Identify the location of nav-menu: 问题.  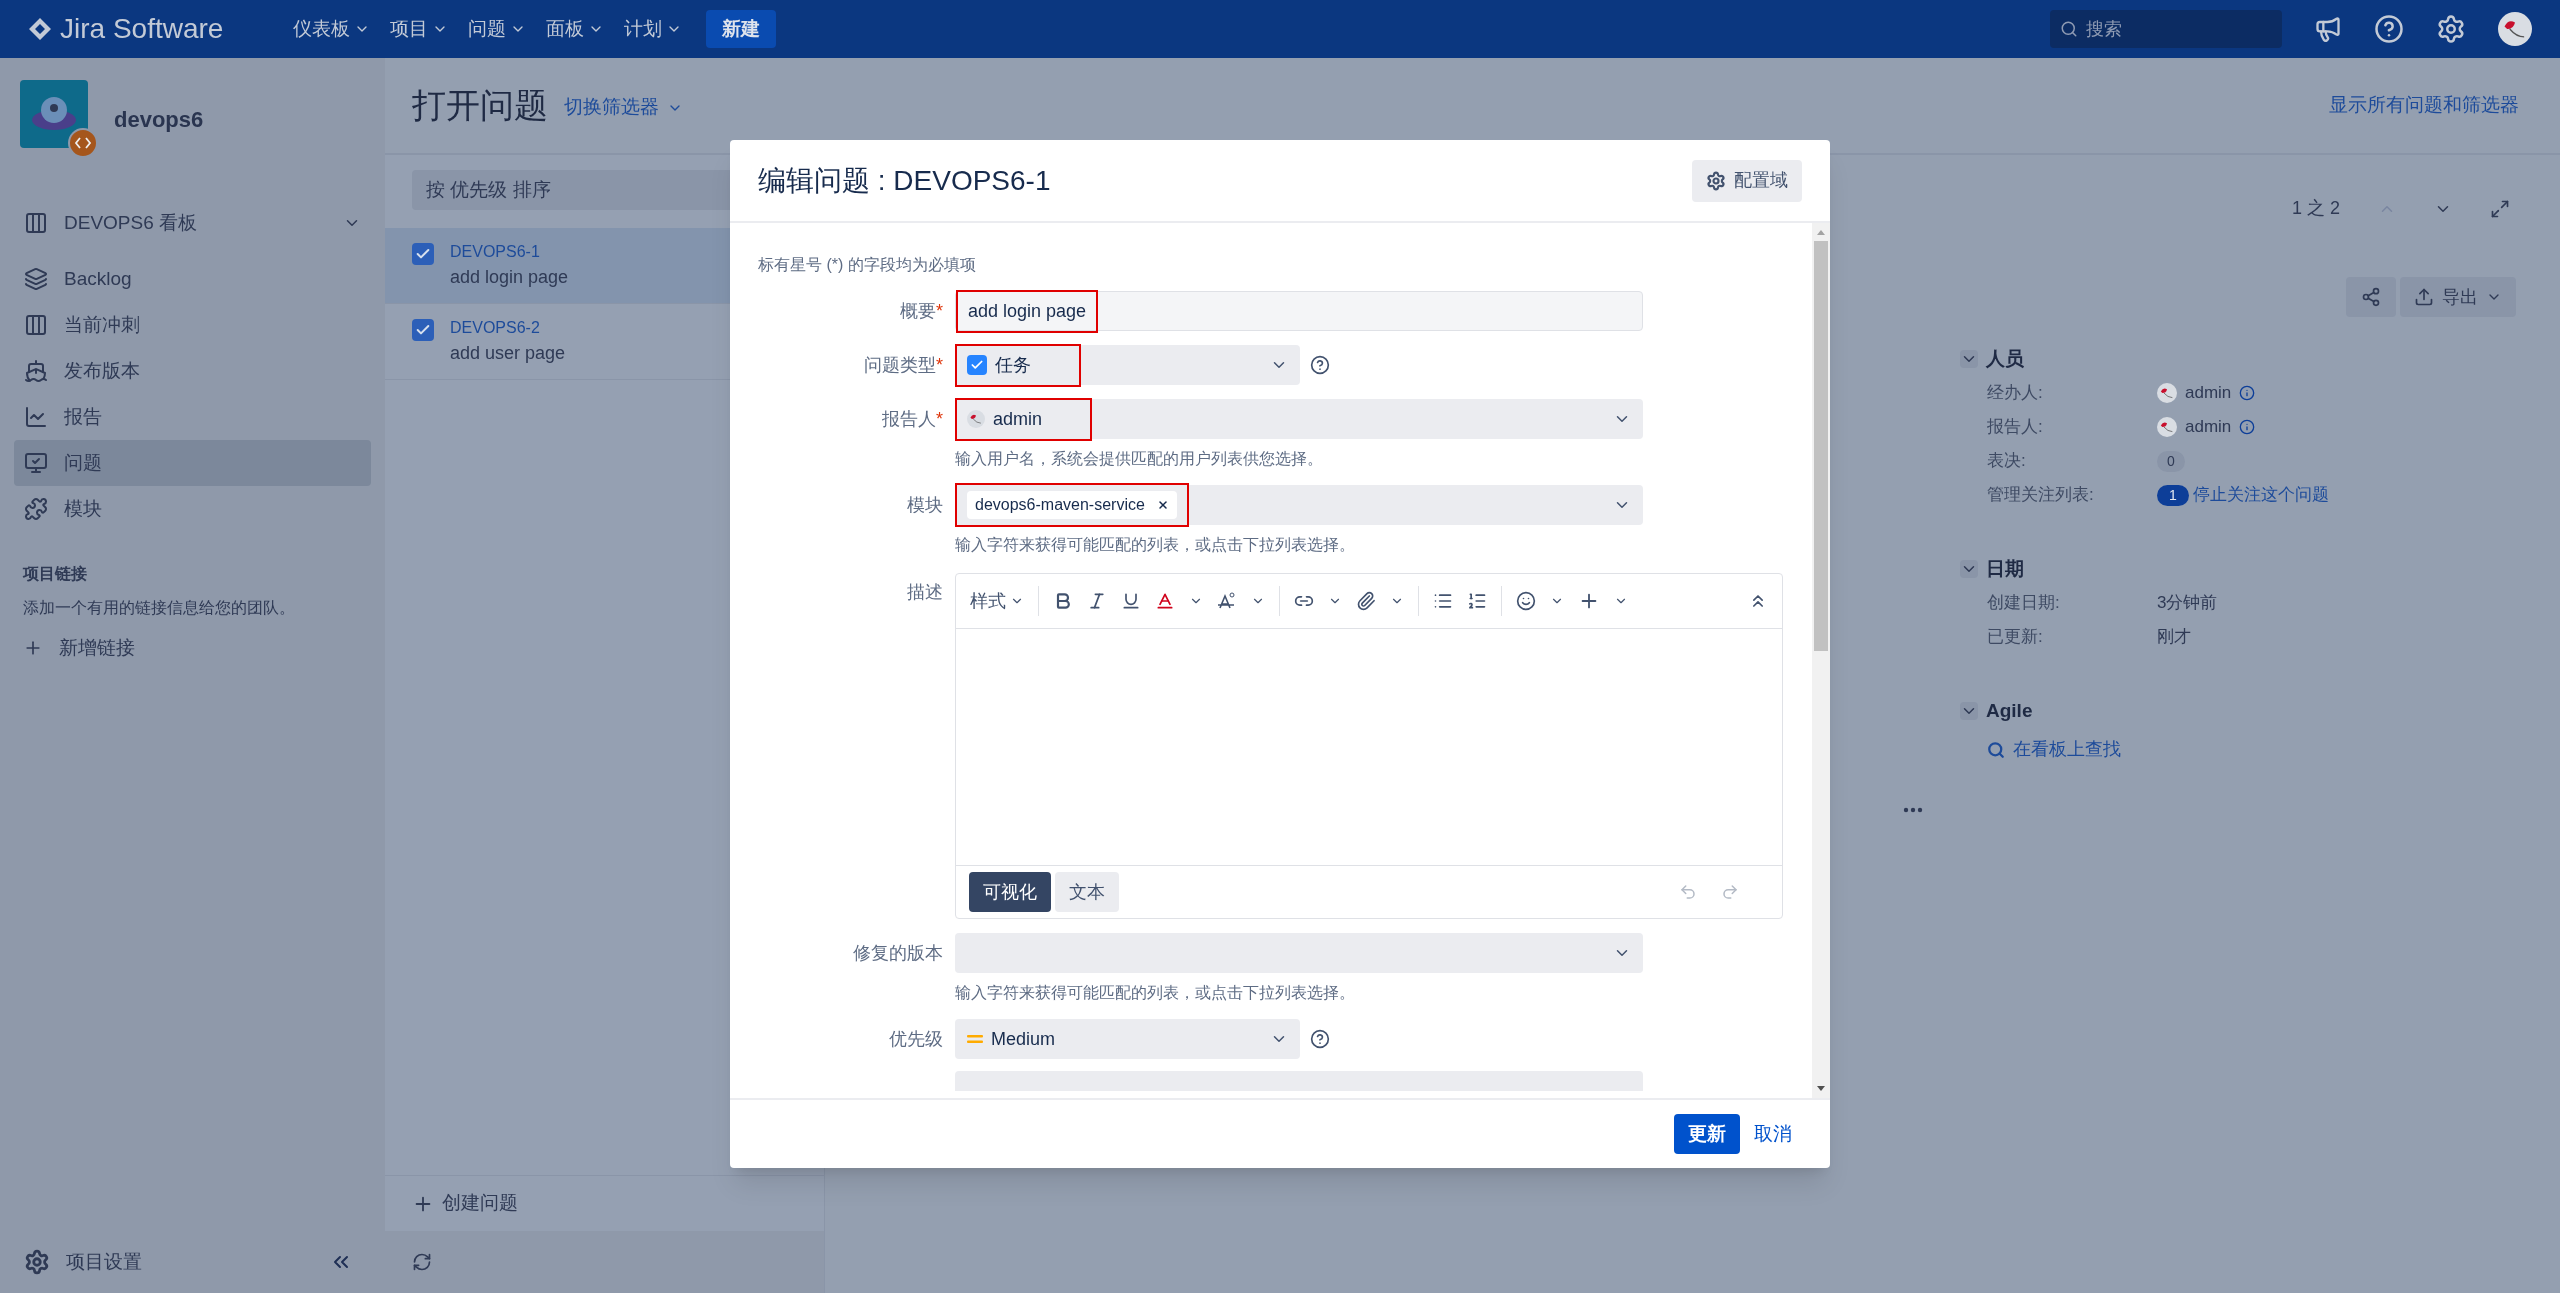
(497, 29).